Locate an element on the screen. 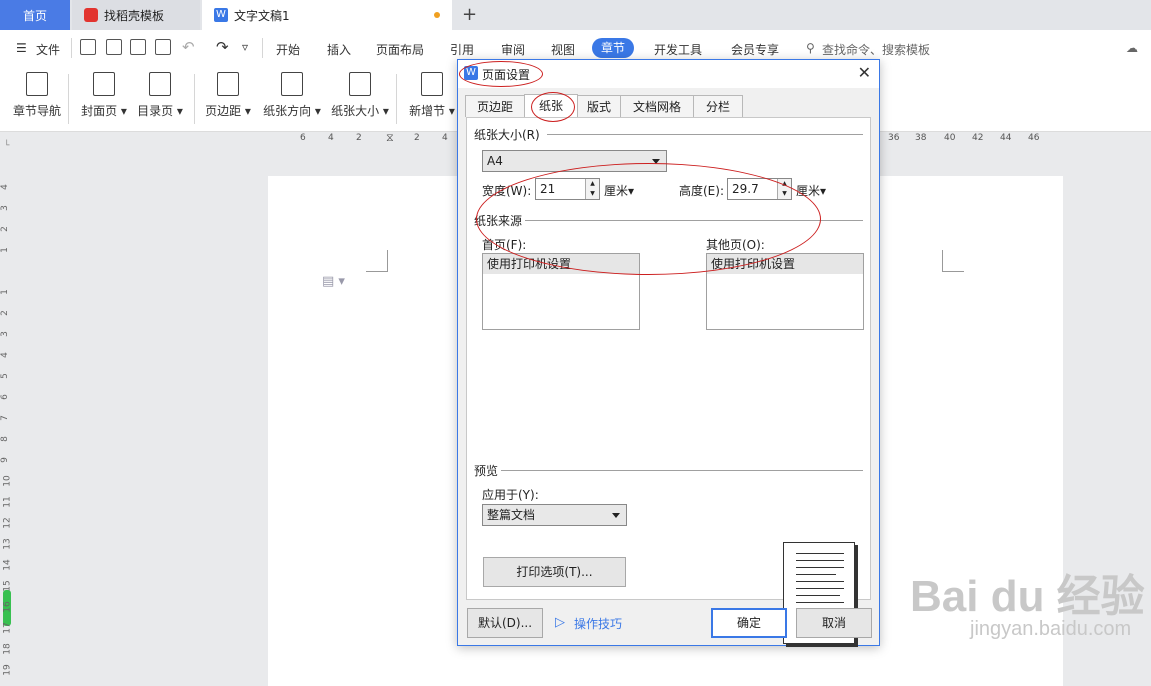 This screenshot has height=686, width=1151. menu-file: 文件 is located at coordinates (48, 49).